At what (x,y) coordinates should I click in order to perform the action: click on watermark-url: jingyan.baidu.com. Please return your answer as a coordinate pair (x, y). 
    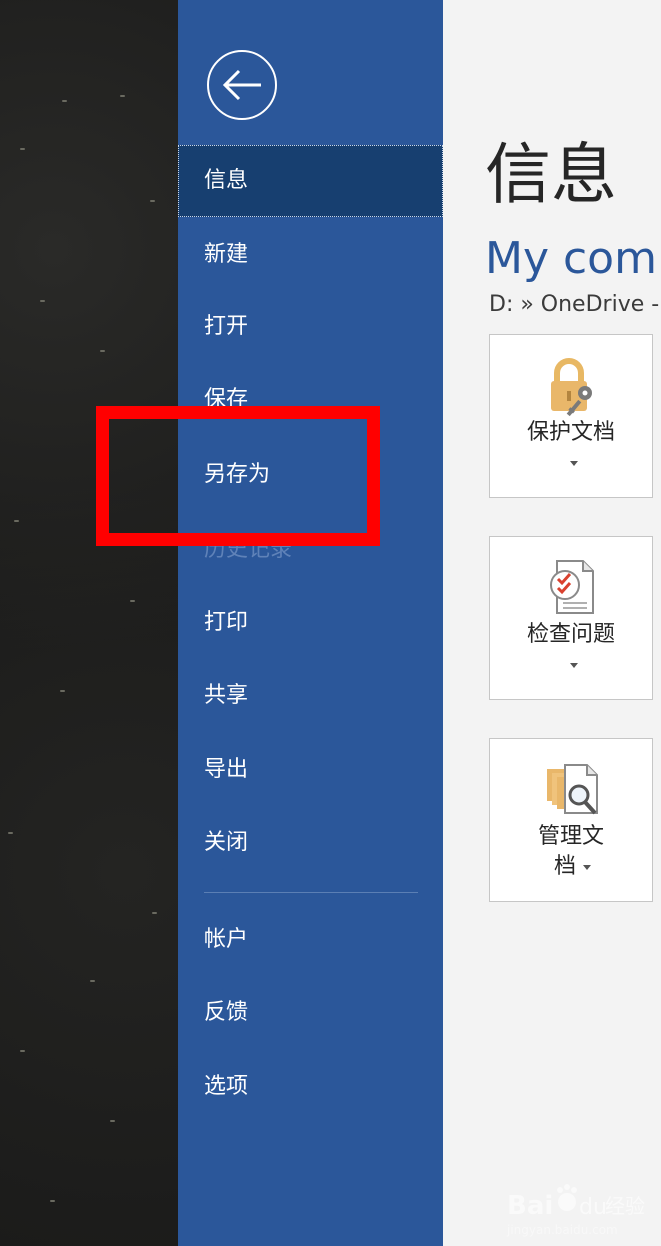
    Looking at the image, I should click on (562, 1230).